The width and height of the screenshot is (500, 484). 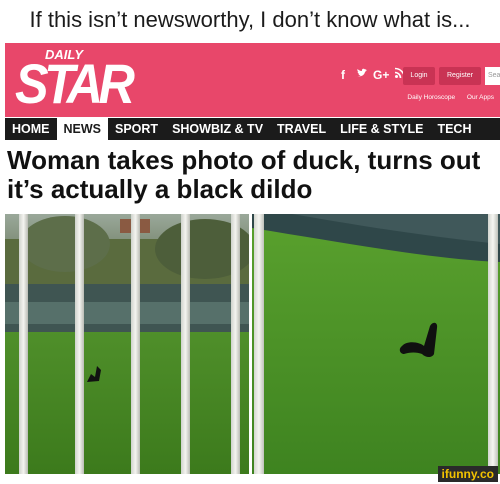 What do you see at coordinates (75, 83) in the screenshot?
I see `logo-star-text: STAR` at bounding box center [75, 83].